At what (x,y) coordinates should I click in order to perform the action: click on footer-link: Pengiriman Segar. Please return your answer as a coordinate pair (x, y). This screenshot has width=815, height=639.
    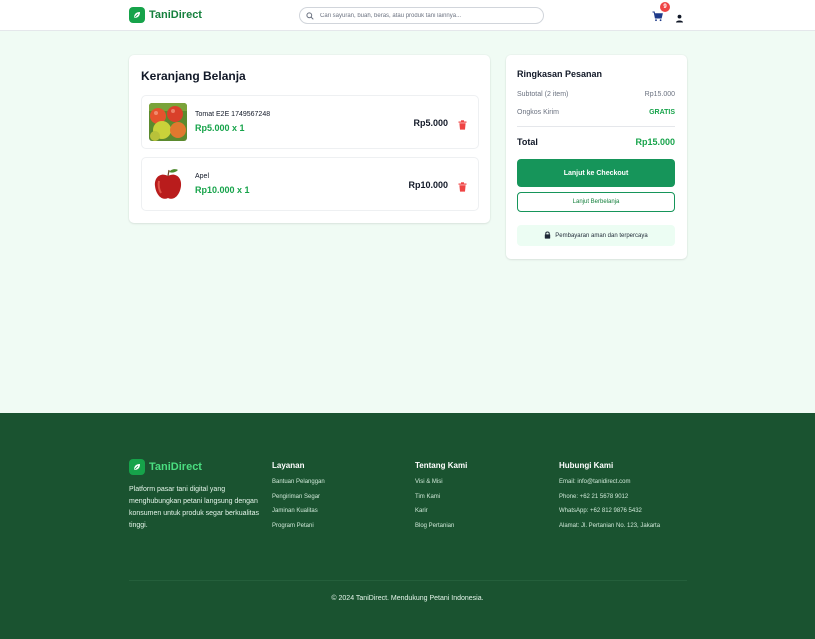
    Looking at the image, I should click on (298, 501).